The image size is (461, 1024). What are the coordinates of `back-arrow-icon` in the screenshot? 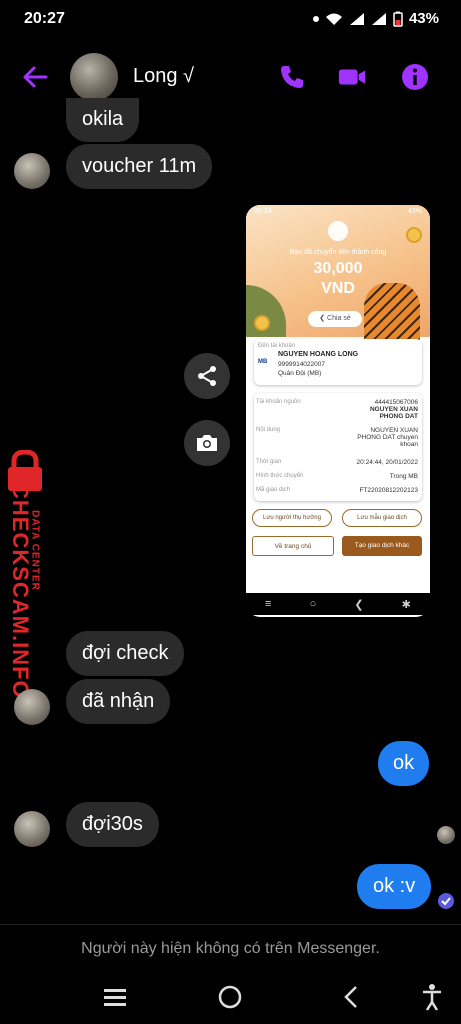 It's located at (35, 77).